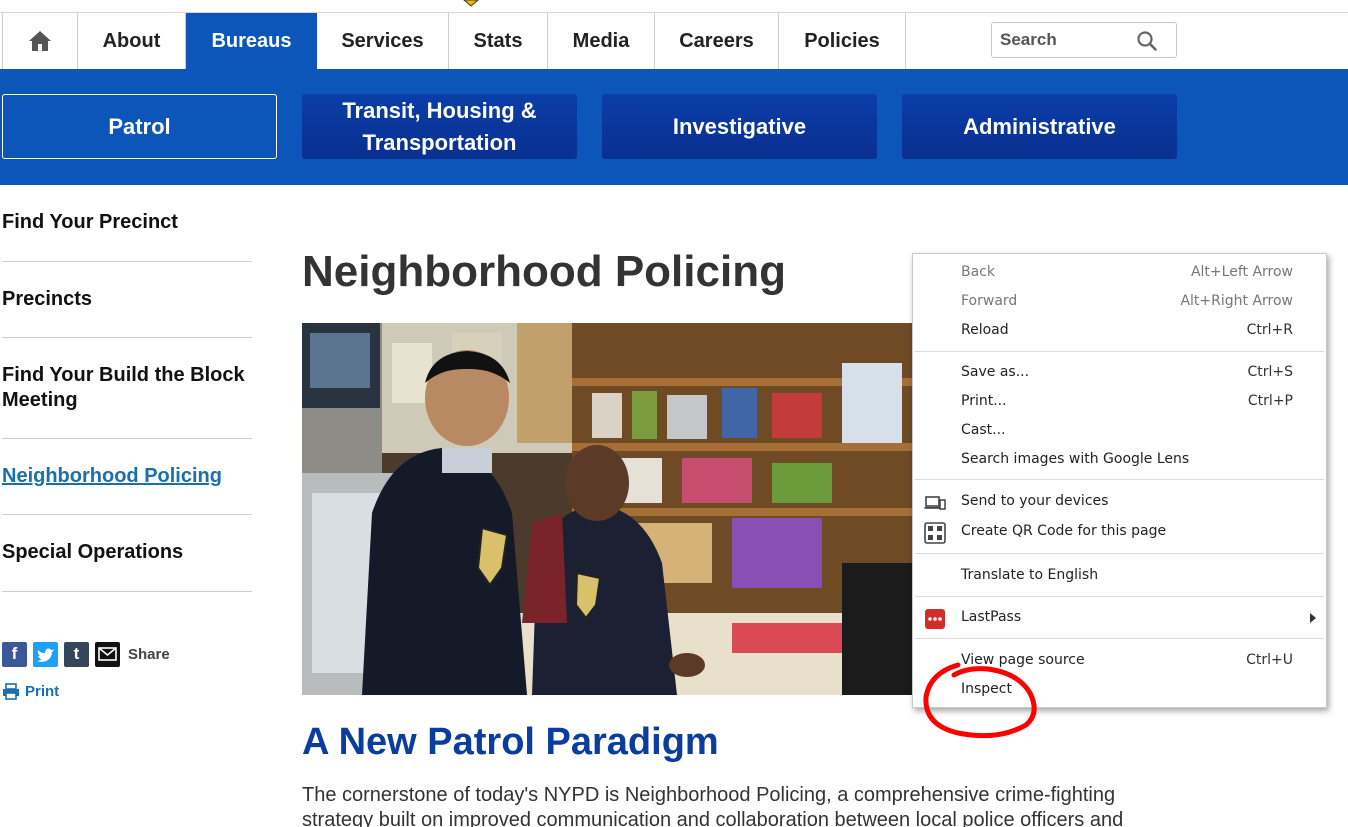  What do you see at coordinates (842, 41) in the screenshot?
I see `nav-policies: Policies` at bounding box center [842, 41].